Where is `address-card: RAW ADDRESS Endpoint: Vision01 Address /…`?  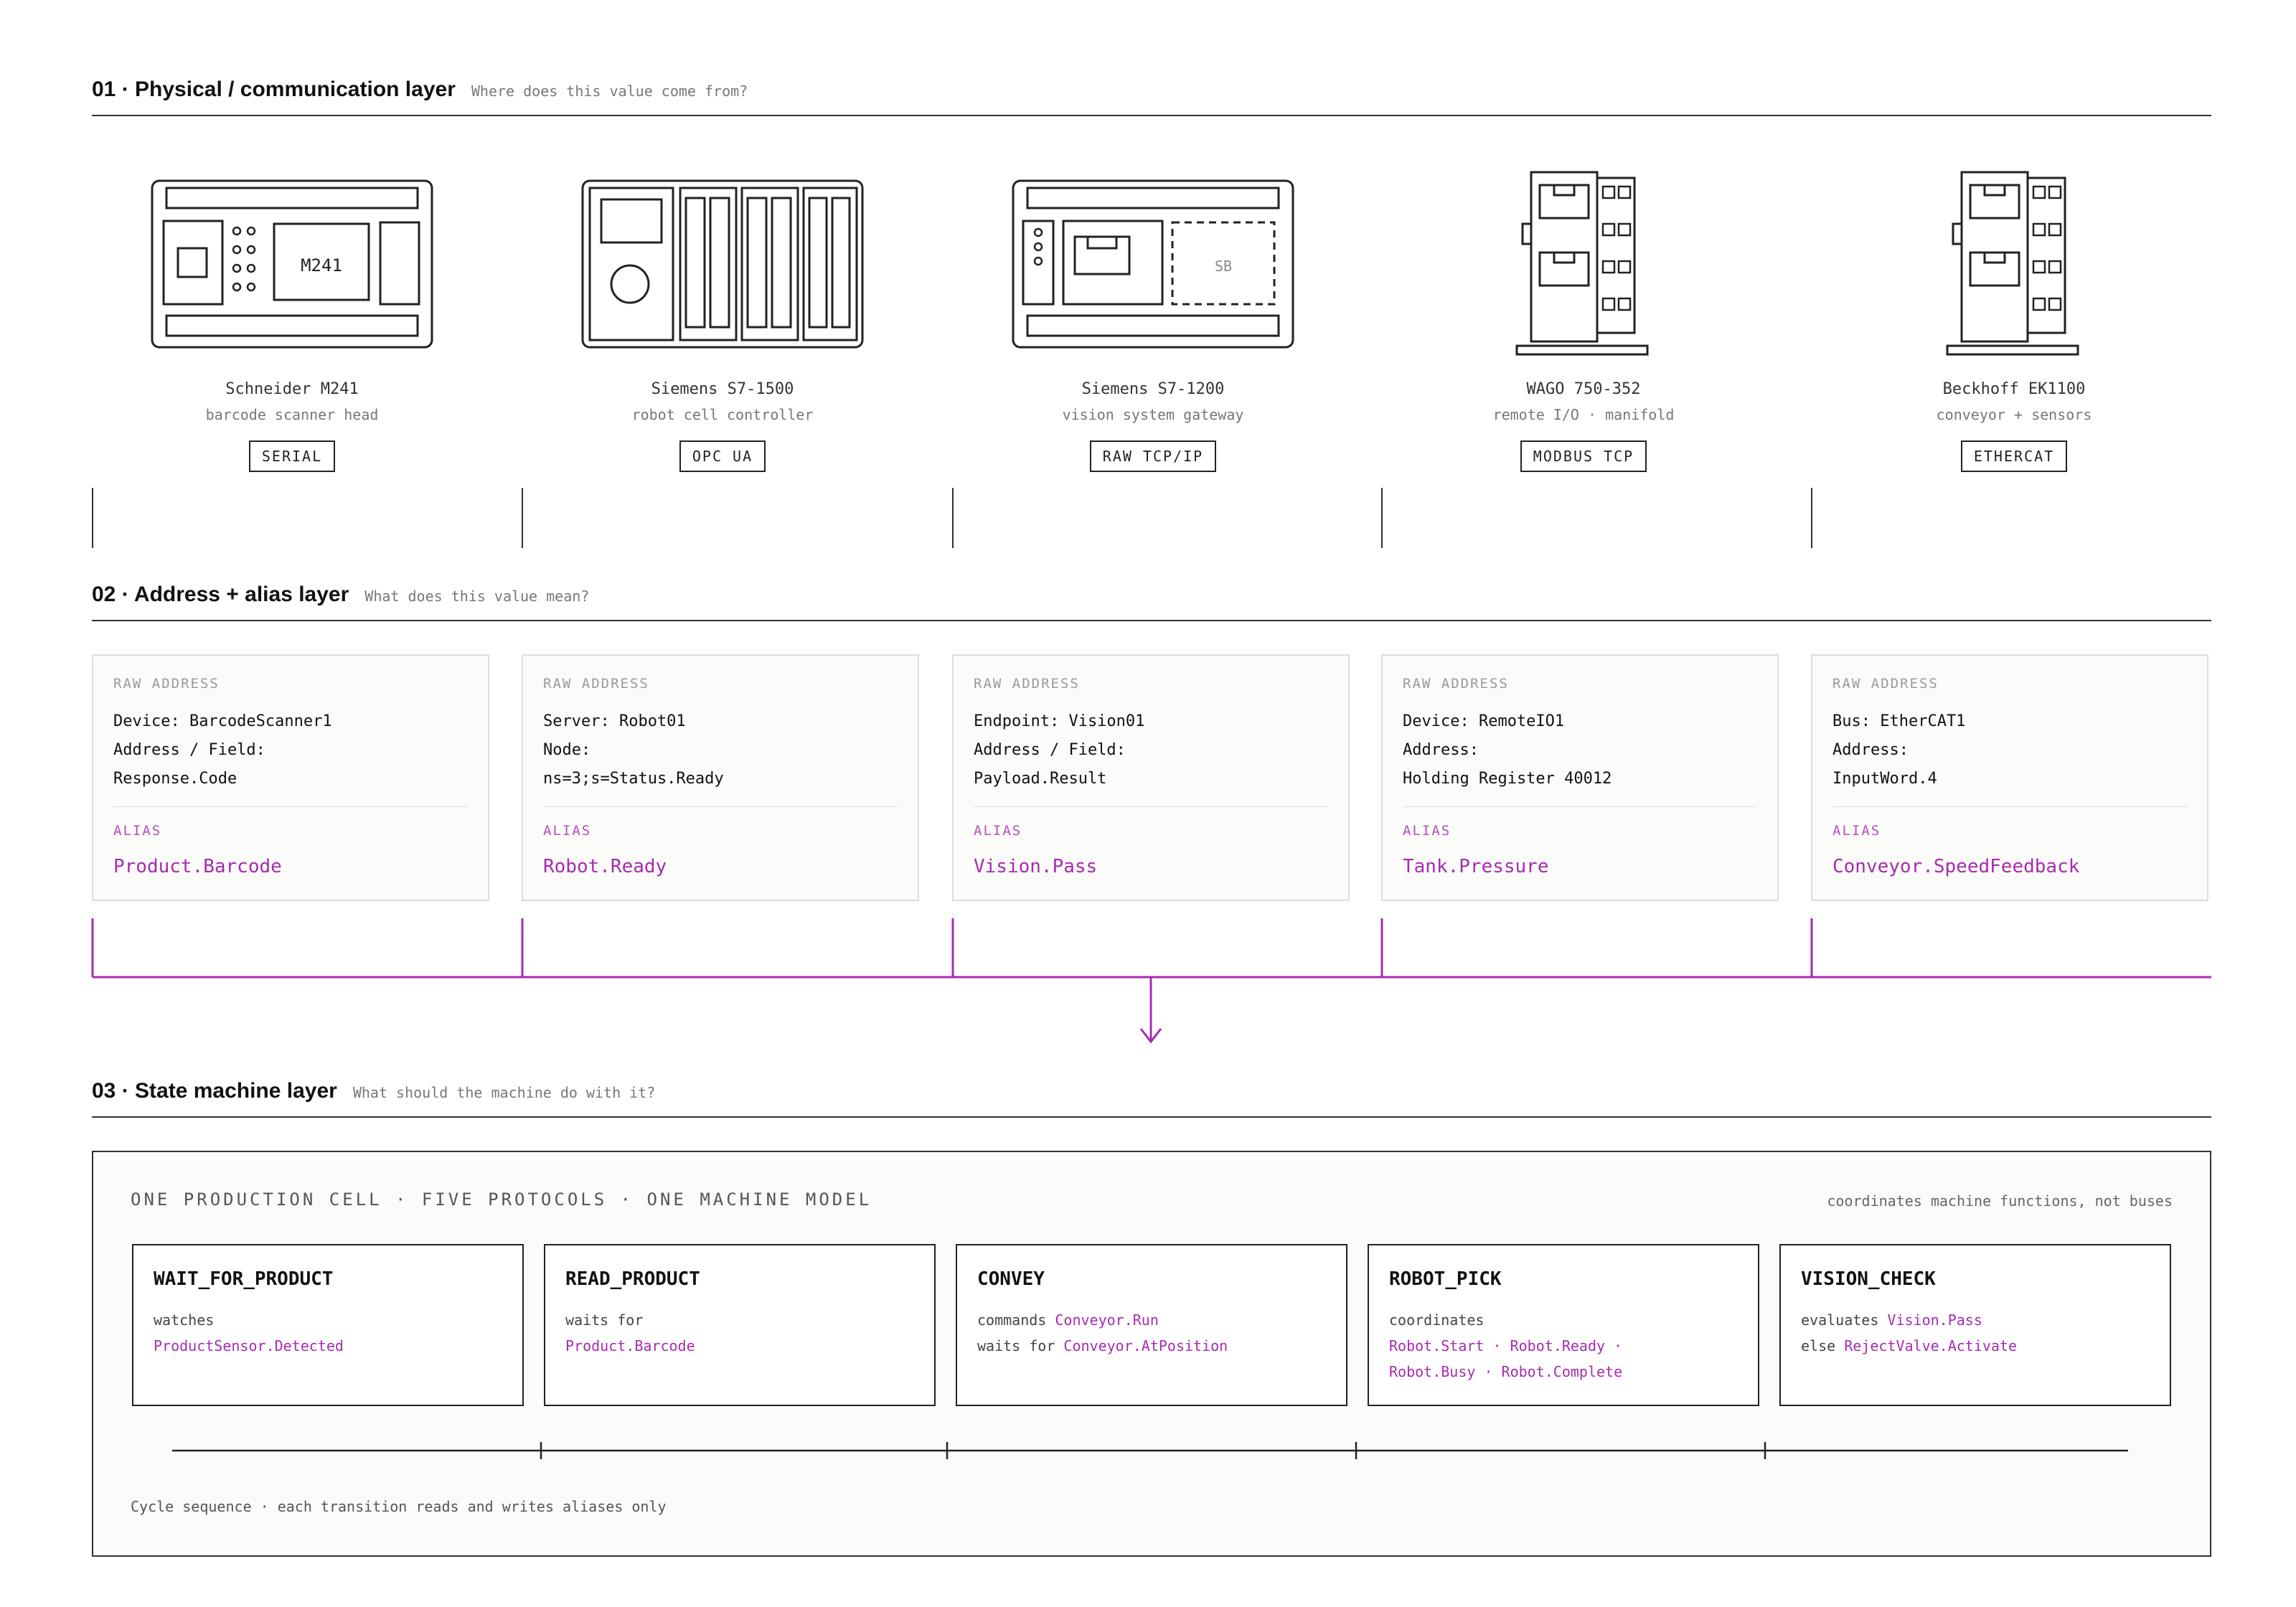 address-card: RAW ADDRESS Endpoint: Vision01 Address /… is located at coordinates (1151, 777).